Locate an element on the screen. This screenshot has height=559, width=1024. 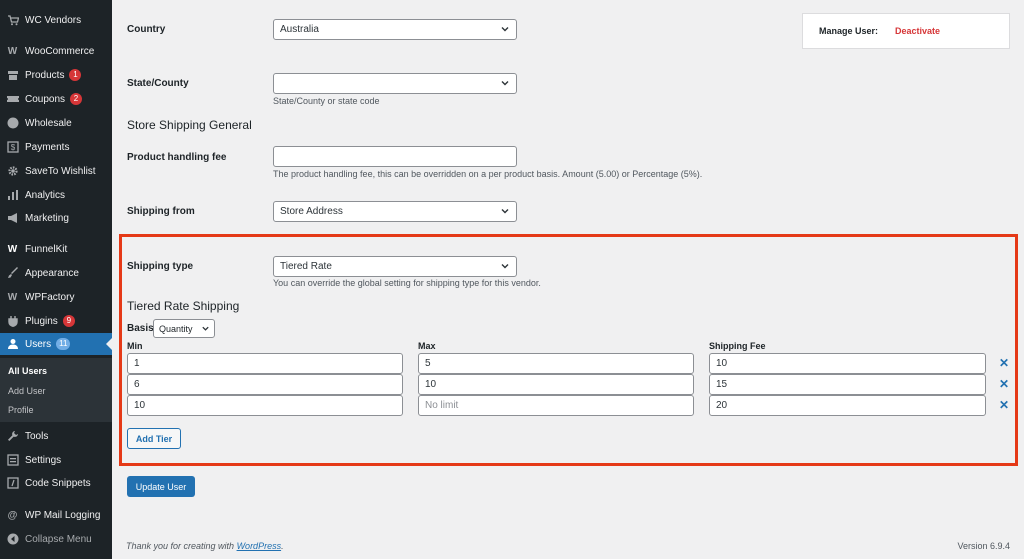
shipping-type-value: Tiered Rate is located at coordinates (306, 266).